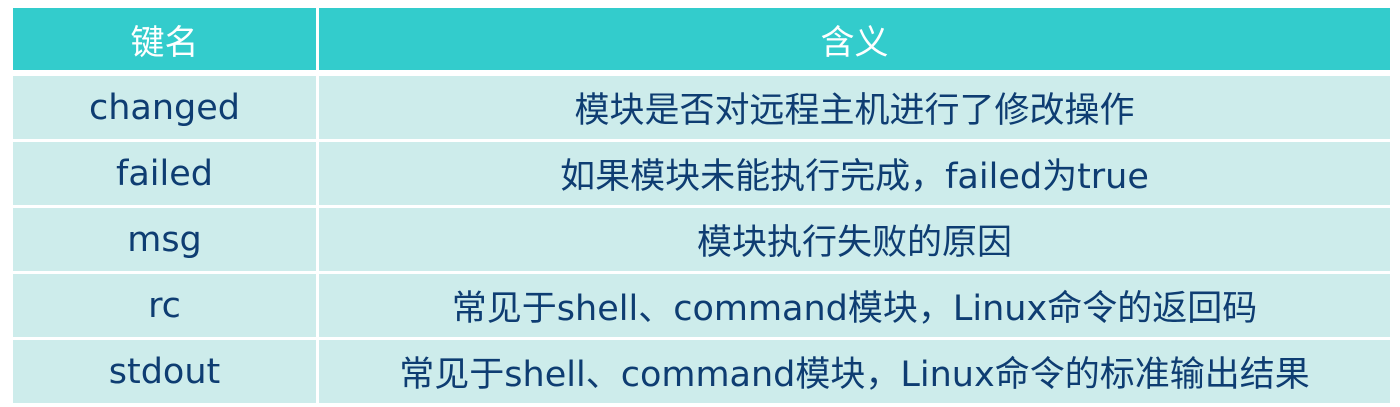  What do you see at coordinates (164, 371) in the screenshot?
I see `key-cell: stdout` at bounding box center [164, 371].